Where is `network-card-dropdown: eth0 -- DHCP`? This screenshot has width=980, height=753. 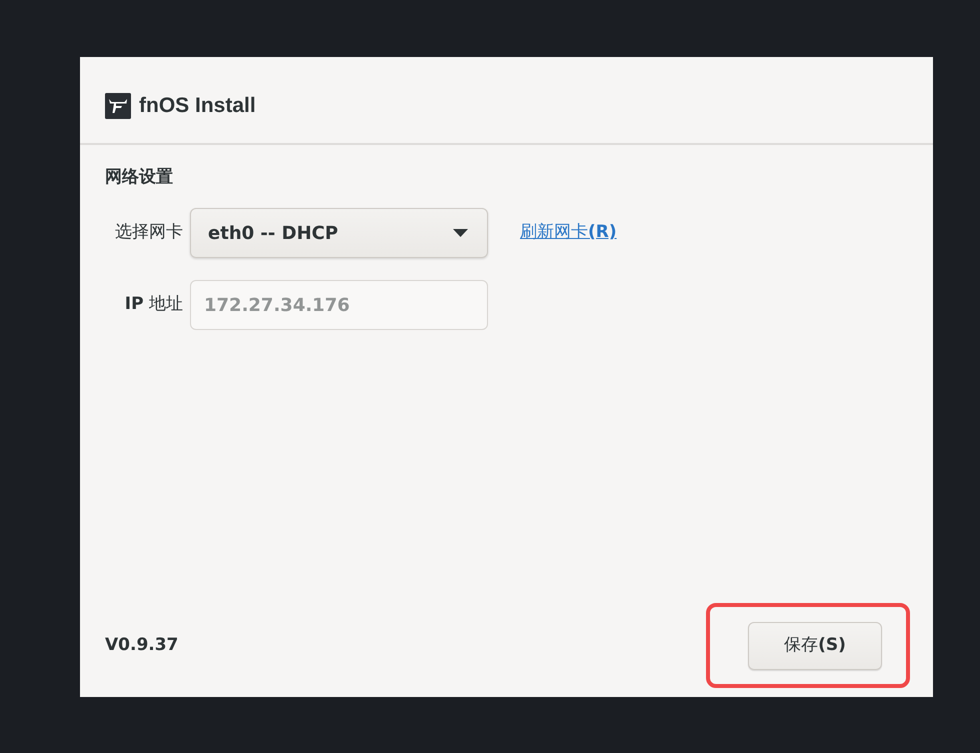 network-card-dropdown: eth0 -- DHCP is located at coordinates (339, 233).